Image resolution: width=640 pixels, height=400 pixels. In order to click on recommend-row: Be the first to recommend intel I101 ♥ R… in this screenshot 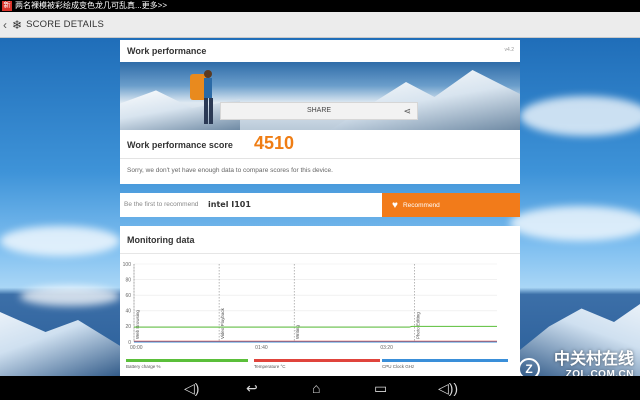, I will do `click(320, 205)`.